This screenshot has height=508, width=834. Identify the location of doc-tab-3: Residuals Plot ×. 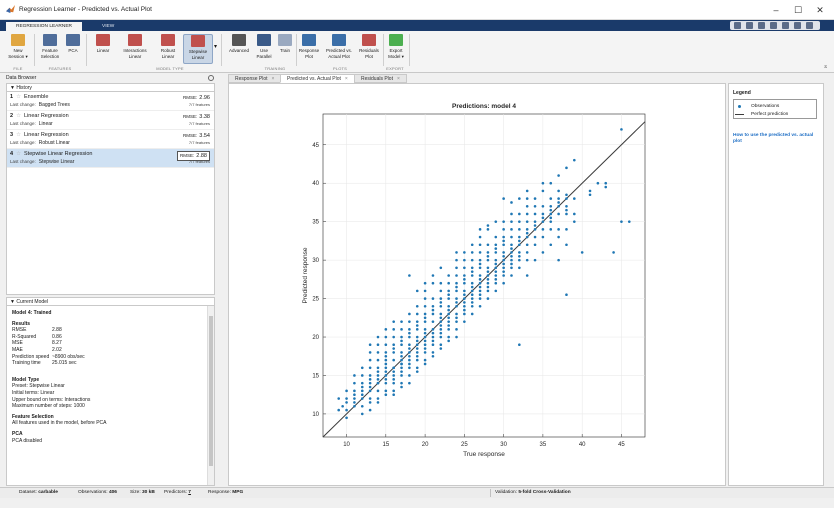
(380, 78).